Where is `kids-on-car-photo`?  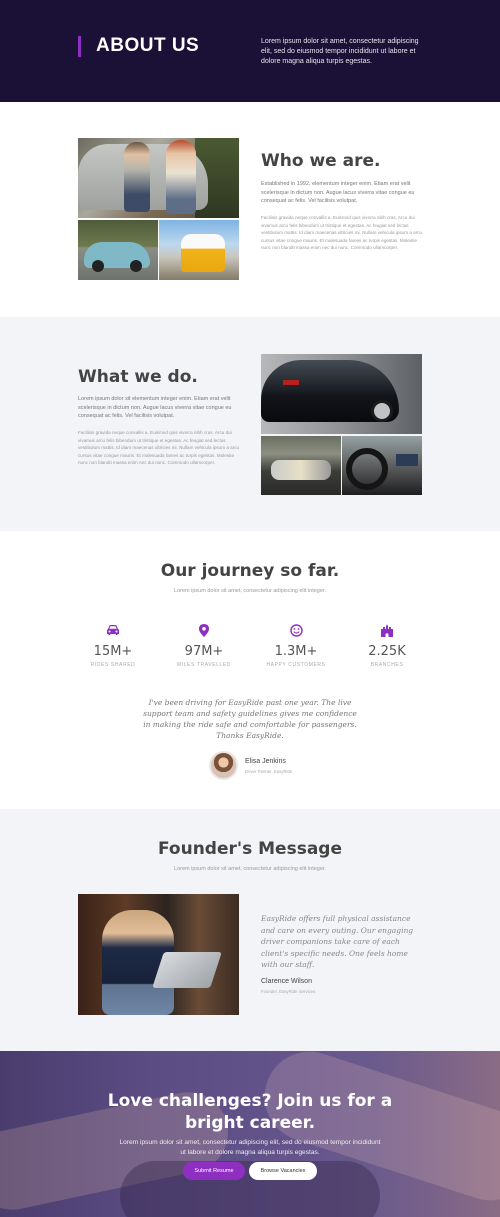
kids-on-car-photo is located at coordinates (158, 178).